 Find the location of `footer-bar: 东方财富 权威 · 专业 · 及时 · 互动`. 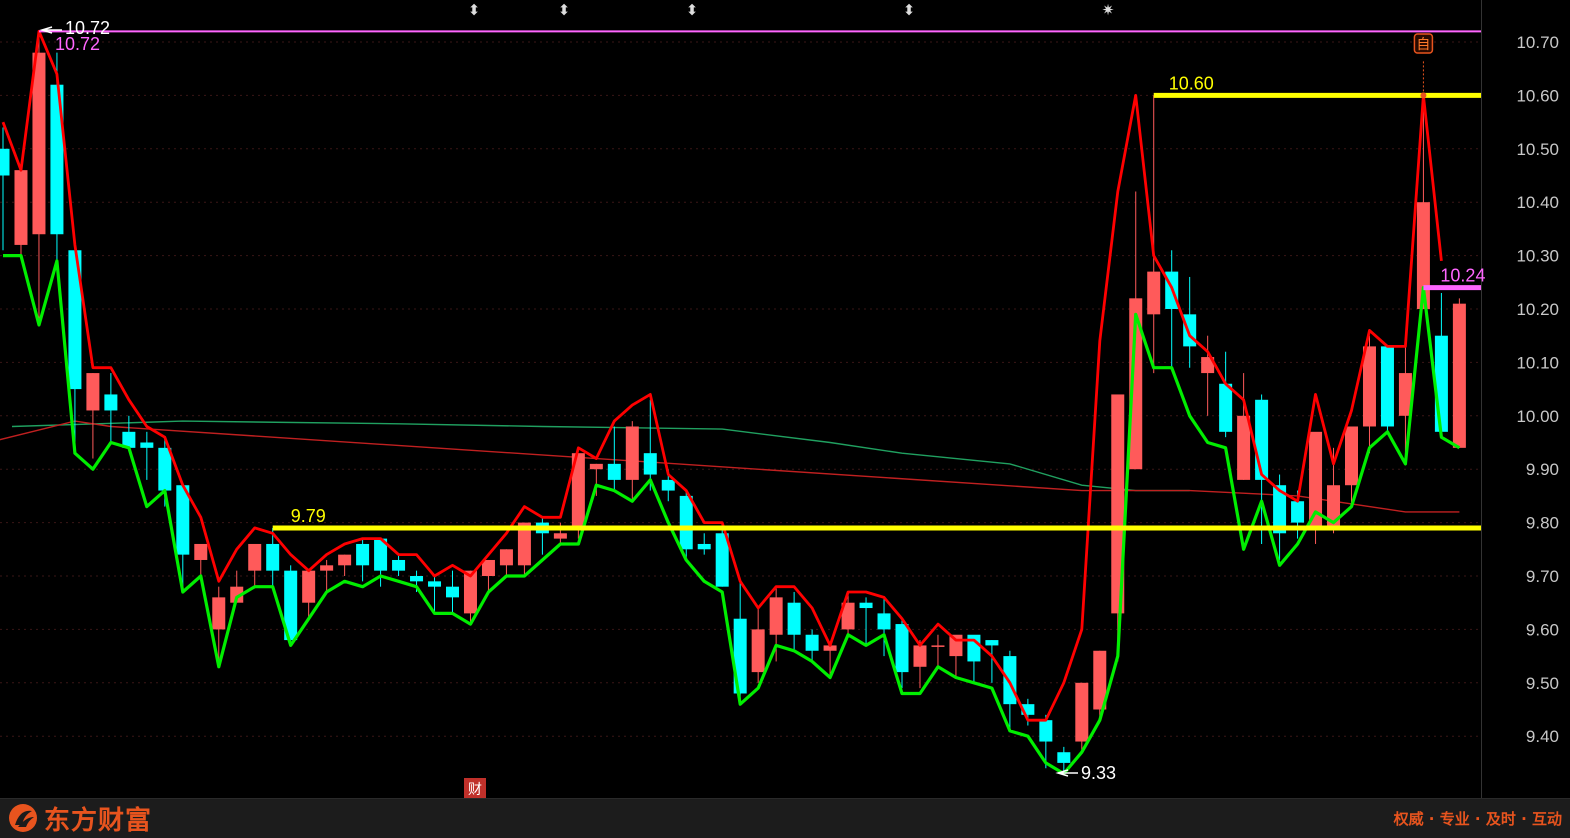

footer-bar: 东方财富 权威 · 专业 · 及时 · 互动 is located at coordinates (785, 818).